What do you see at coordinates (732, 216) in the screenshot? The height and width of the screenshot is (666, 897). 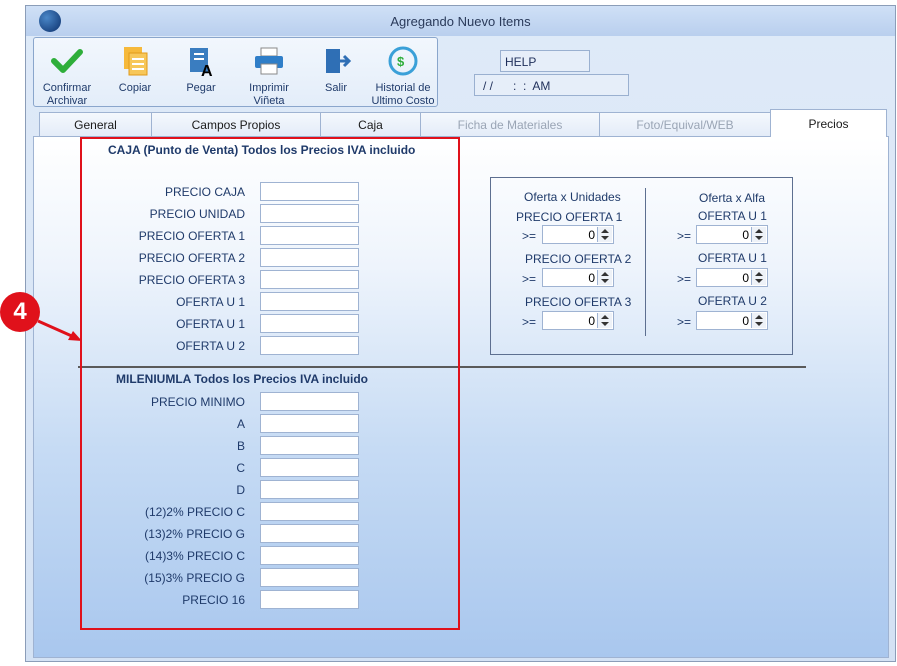 I see `of-right-label-1: OFERTA U 1` at bounding box center [732, 216].